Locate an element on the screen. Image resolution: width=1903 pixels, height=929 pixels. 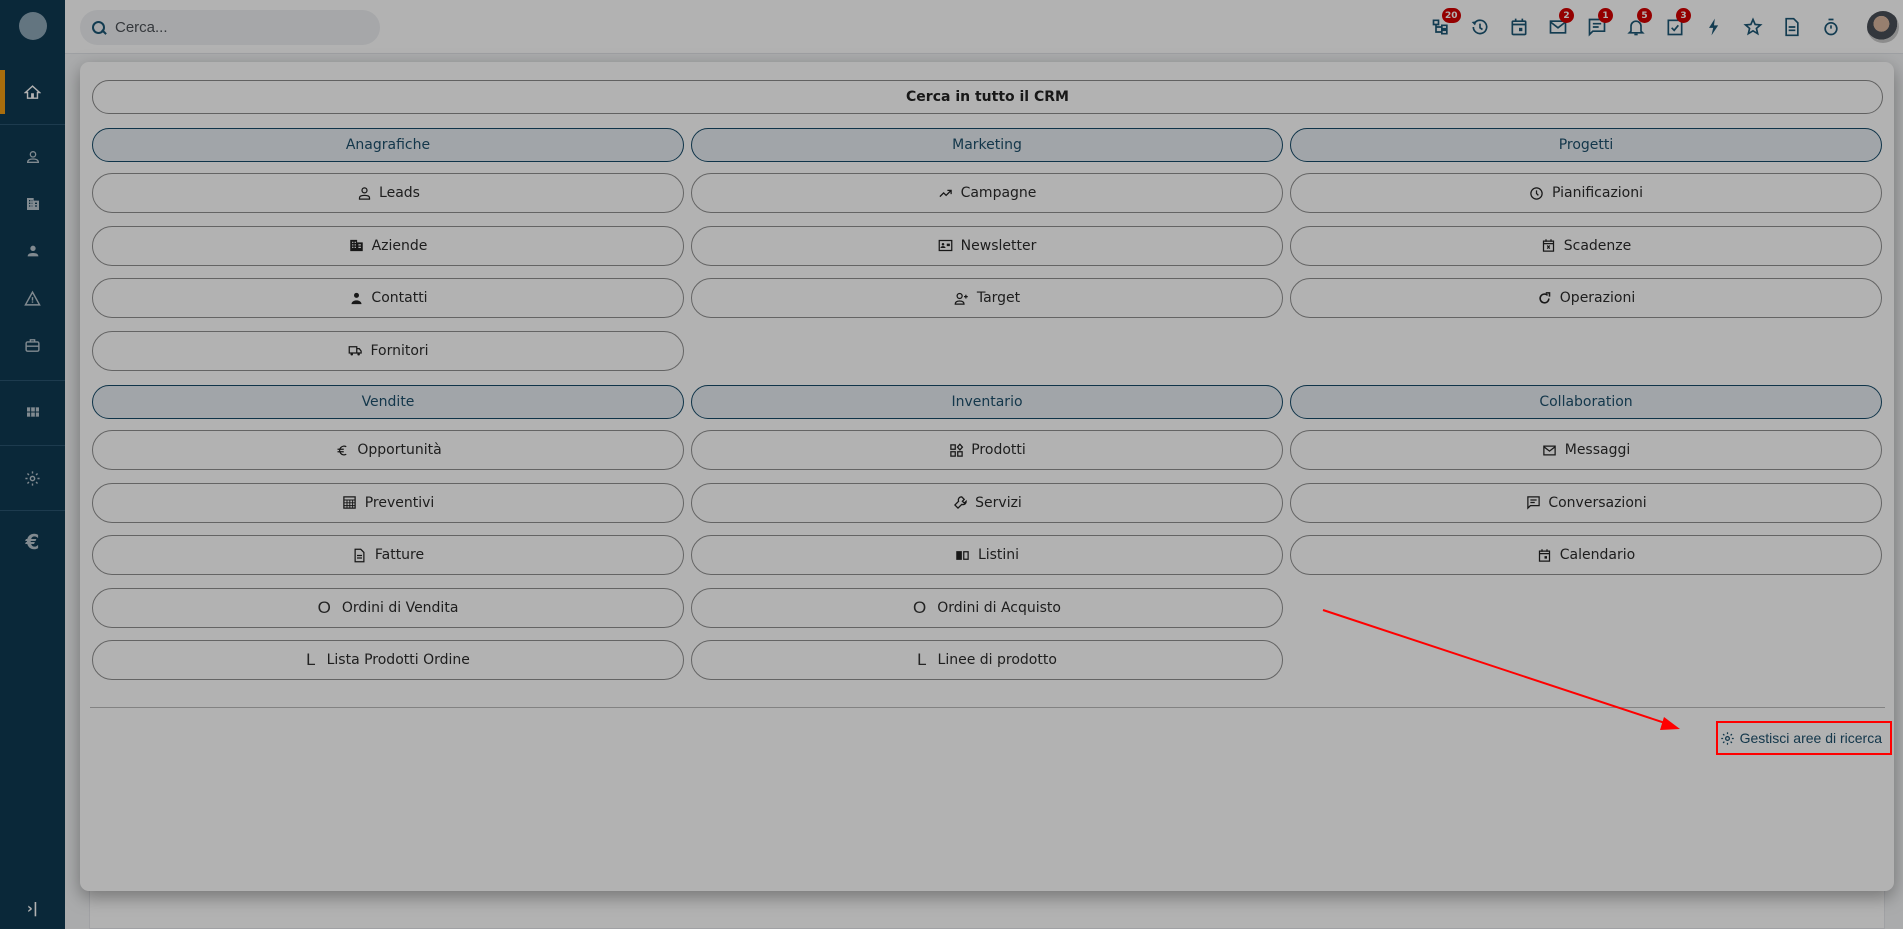
search-area-label: Pianificazioni is located at coordinates (1597, 193).